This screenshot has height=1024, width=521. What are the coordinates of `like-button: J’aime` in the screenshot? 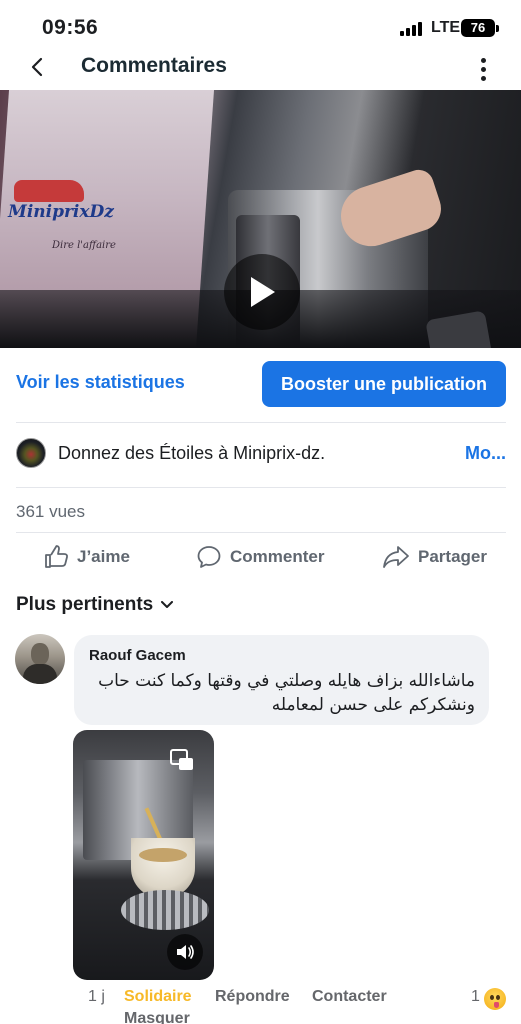 It's located at (86, 557).